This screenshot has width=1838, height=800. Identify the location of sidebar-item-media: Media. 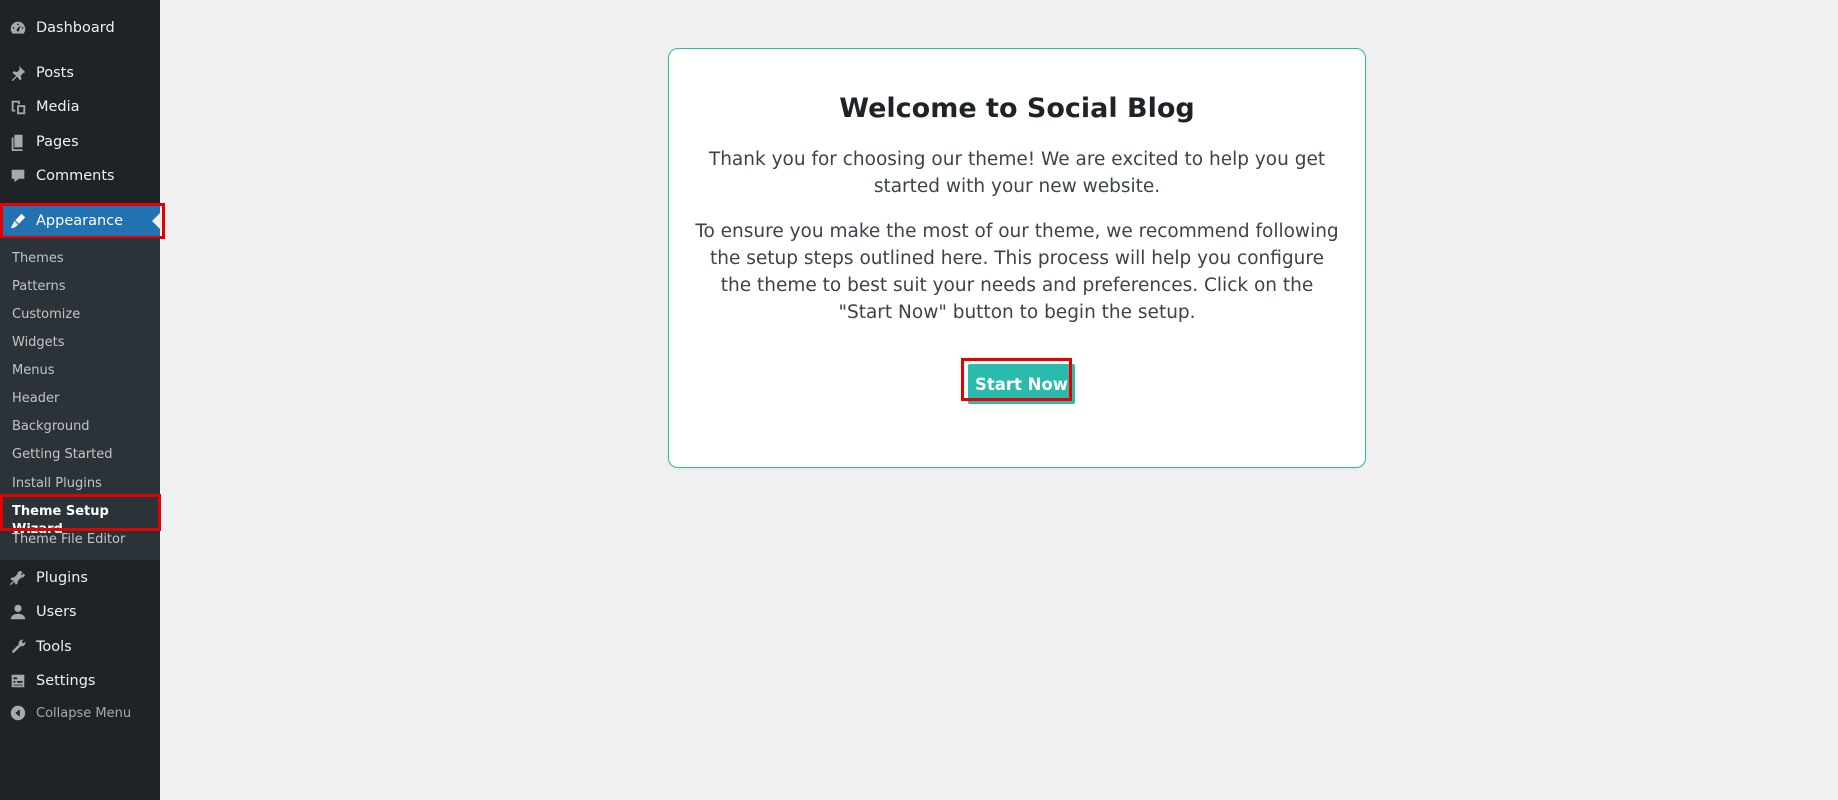
(80, 107).